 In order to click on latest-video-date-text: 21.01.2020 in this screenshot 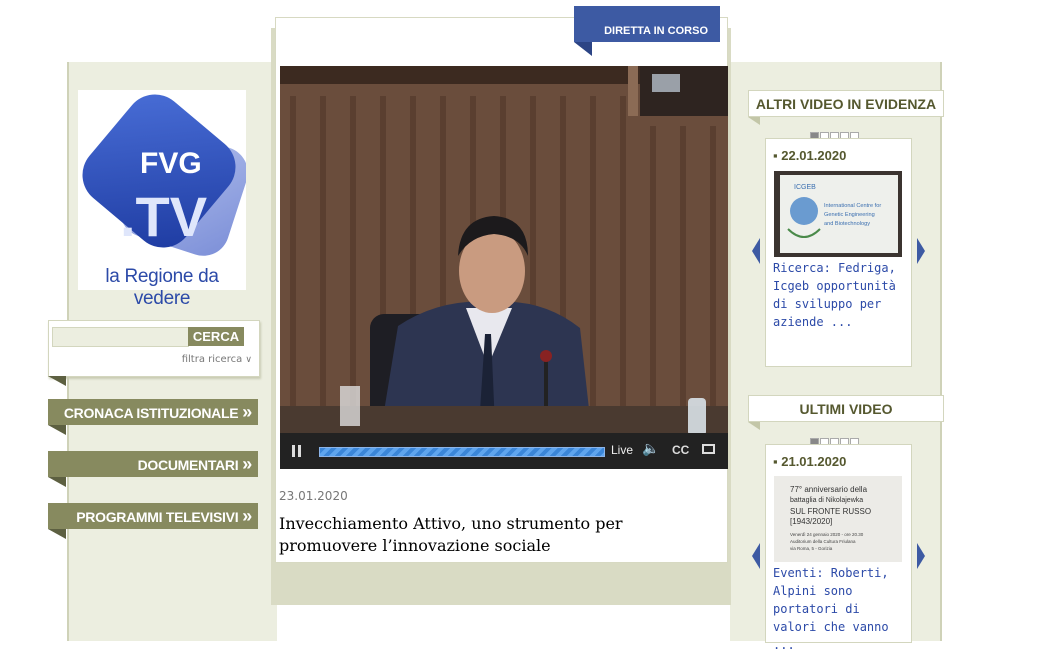, I will do `click(814, 461)`.